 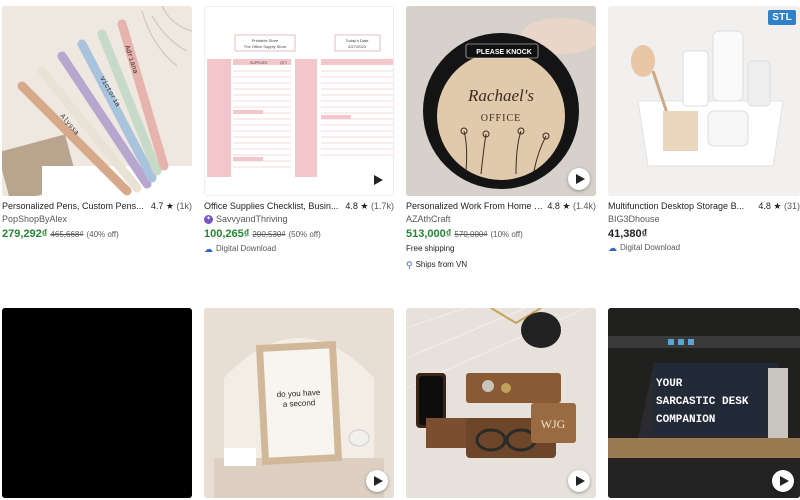 I want to click on listing-rating: 4.8 ★ (31), so click(x=779, y=206).